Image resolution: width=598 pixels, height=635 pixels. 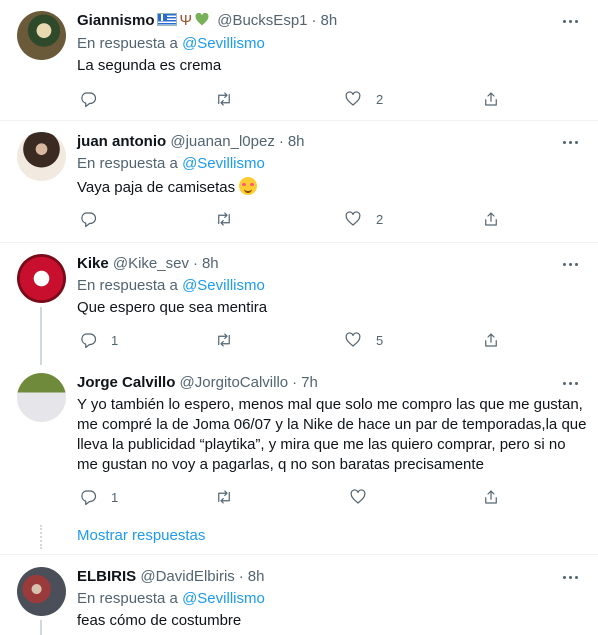 I want to click on thread-dots, so click(x=41, y=537).